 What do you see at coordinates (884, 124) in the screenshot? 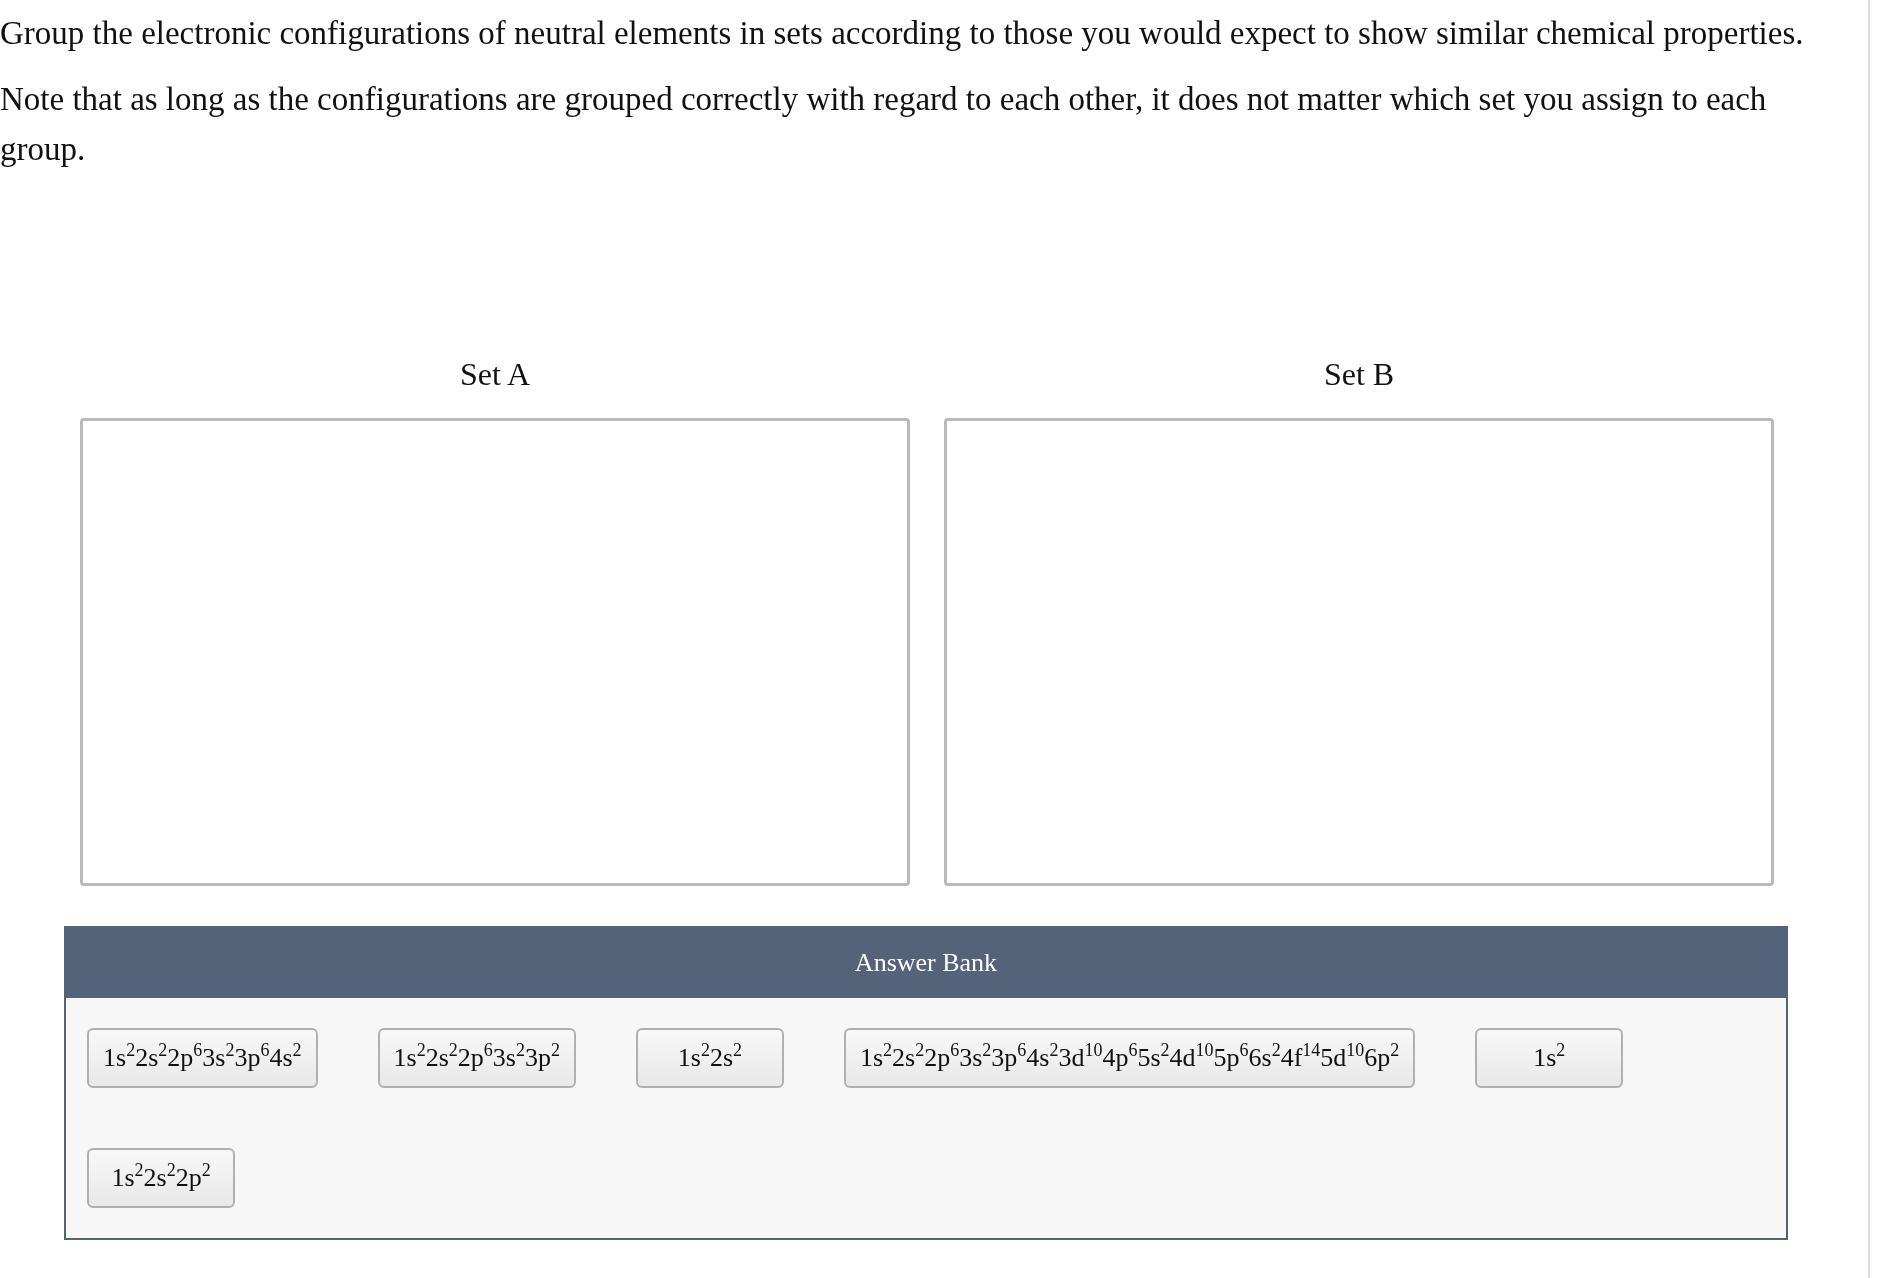
I see `instruction-text: Note that as long as the configurations are grouped correctly with regard to each other, it does not matter which set you assign to each group.` at bounding box center [884, 124].